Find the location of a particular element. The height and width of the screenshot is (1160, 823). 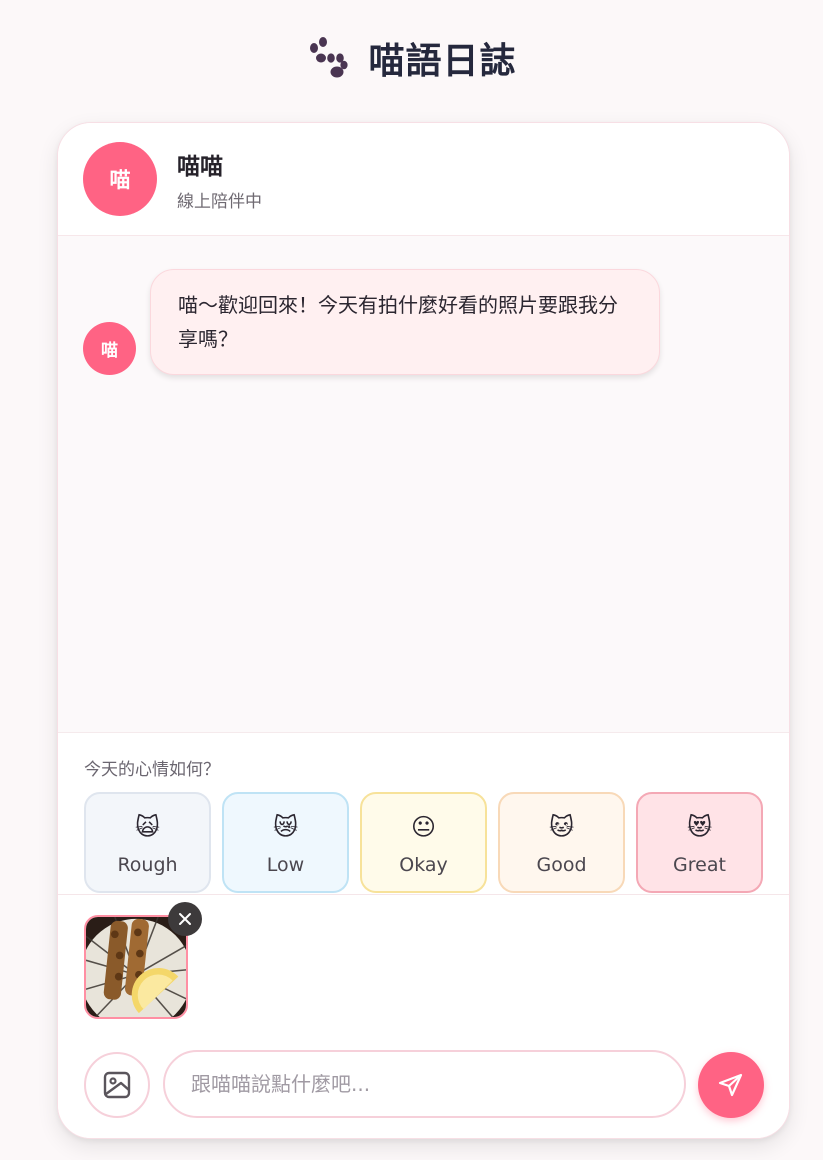

image-icon is located at coordinates (117, 1085).